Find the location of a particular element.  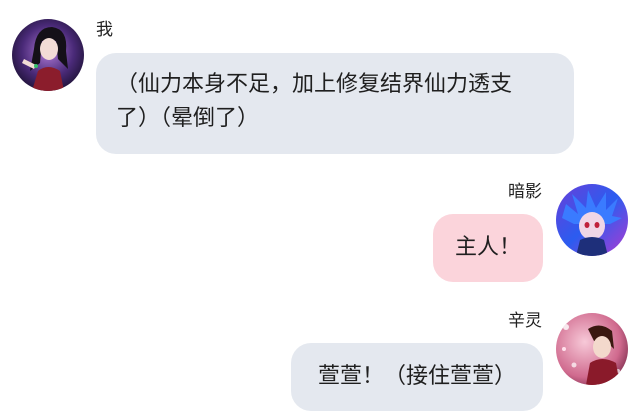

message-text-line: 了）（晕倒了） is located at coordinates (188, 118).